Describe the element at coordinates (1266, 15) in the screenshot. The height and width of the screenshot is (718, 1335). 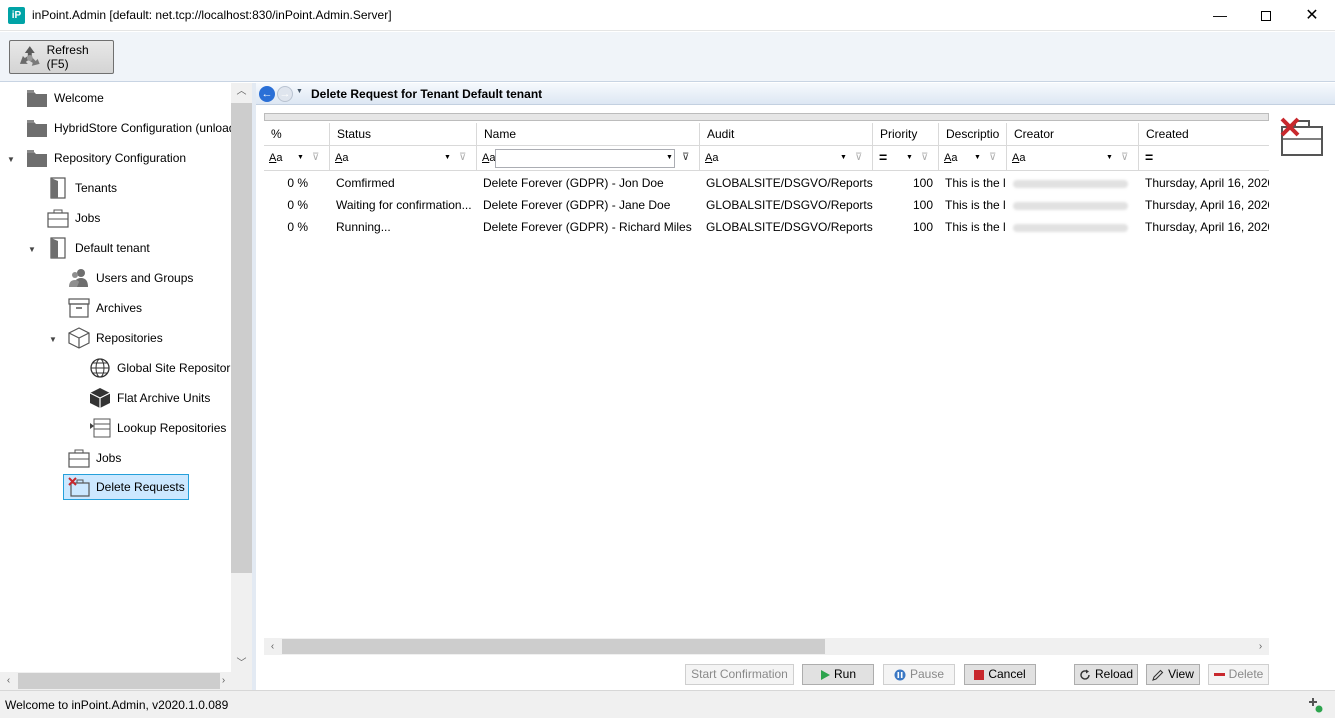
I see `maximize-button` at that location.